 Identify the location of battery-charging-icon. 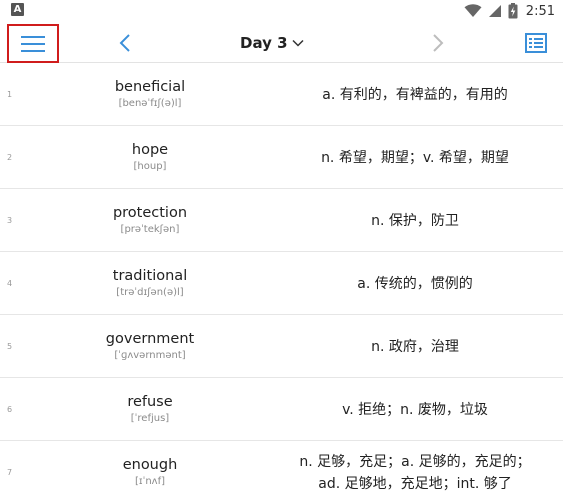
(513, 11).